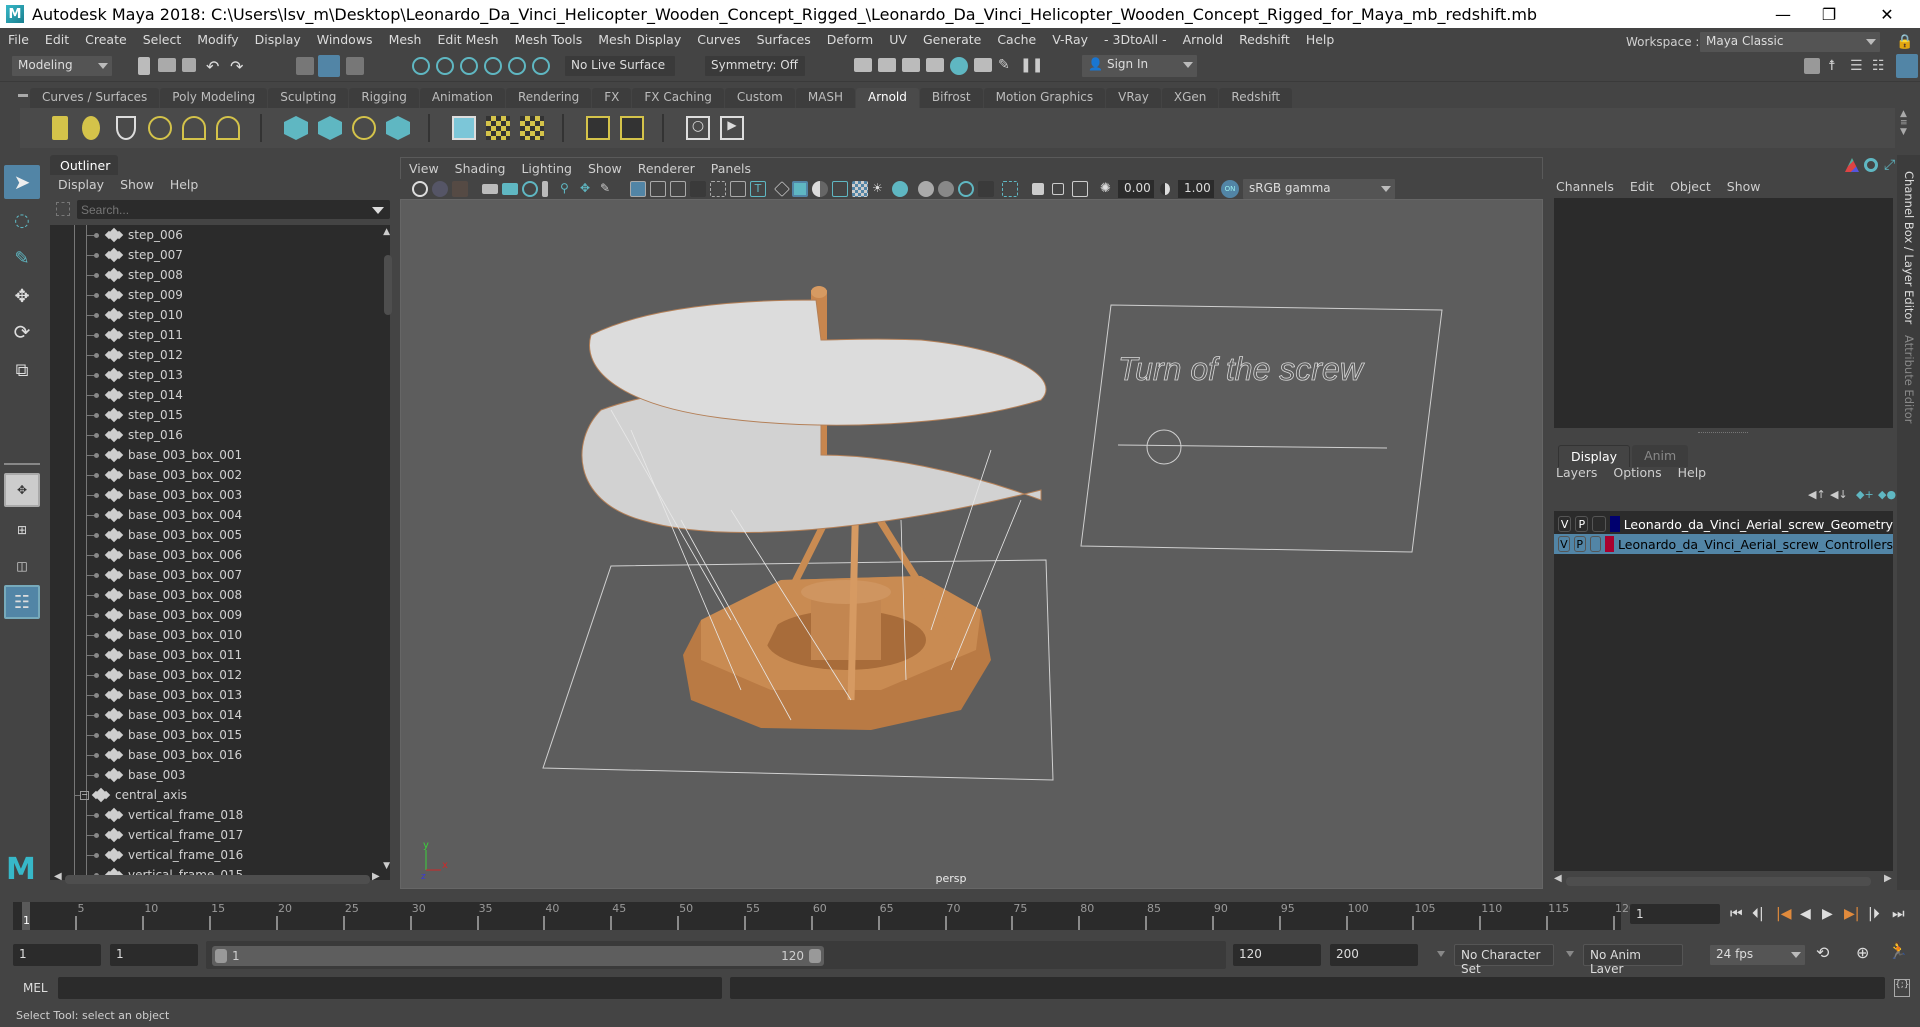  I want to click on field-chart-icon, so click(718, 189).